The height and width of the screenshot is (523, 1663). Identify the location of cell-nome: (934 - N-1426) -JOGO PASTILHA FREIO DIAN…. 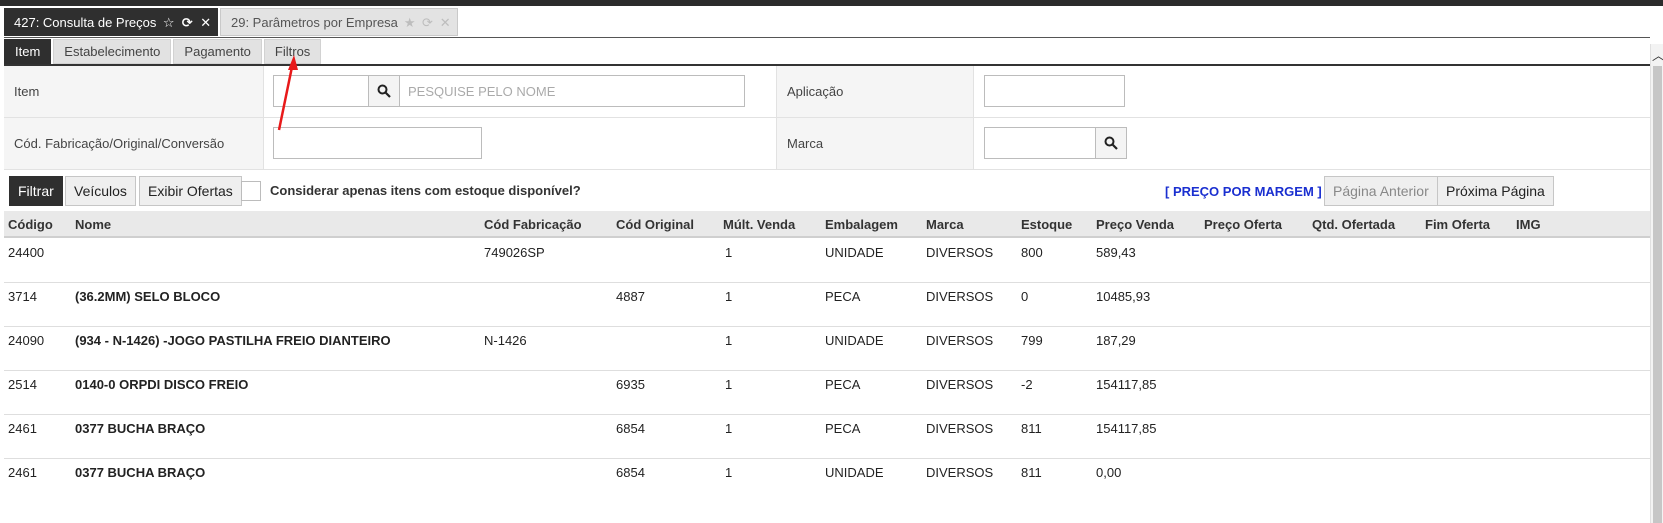
(233, 340).